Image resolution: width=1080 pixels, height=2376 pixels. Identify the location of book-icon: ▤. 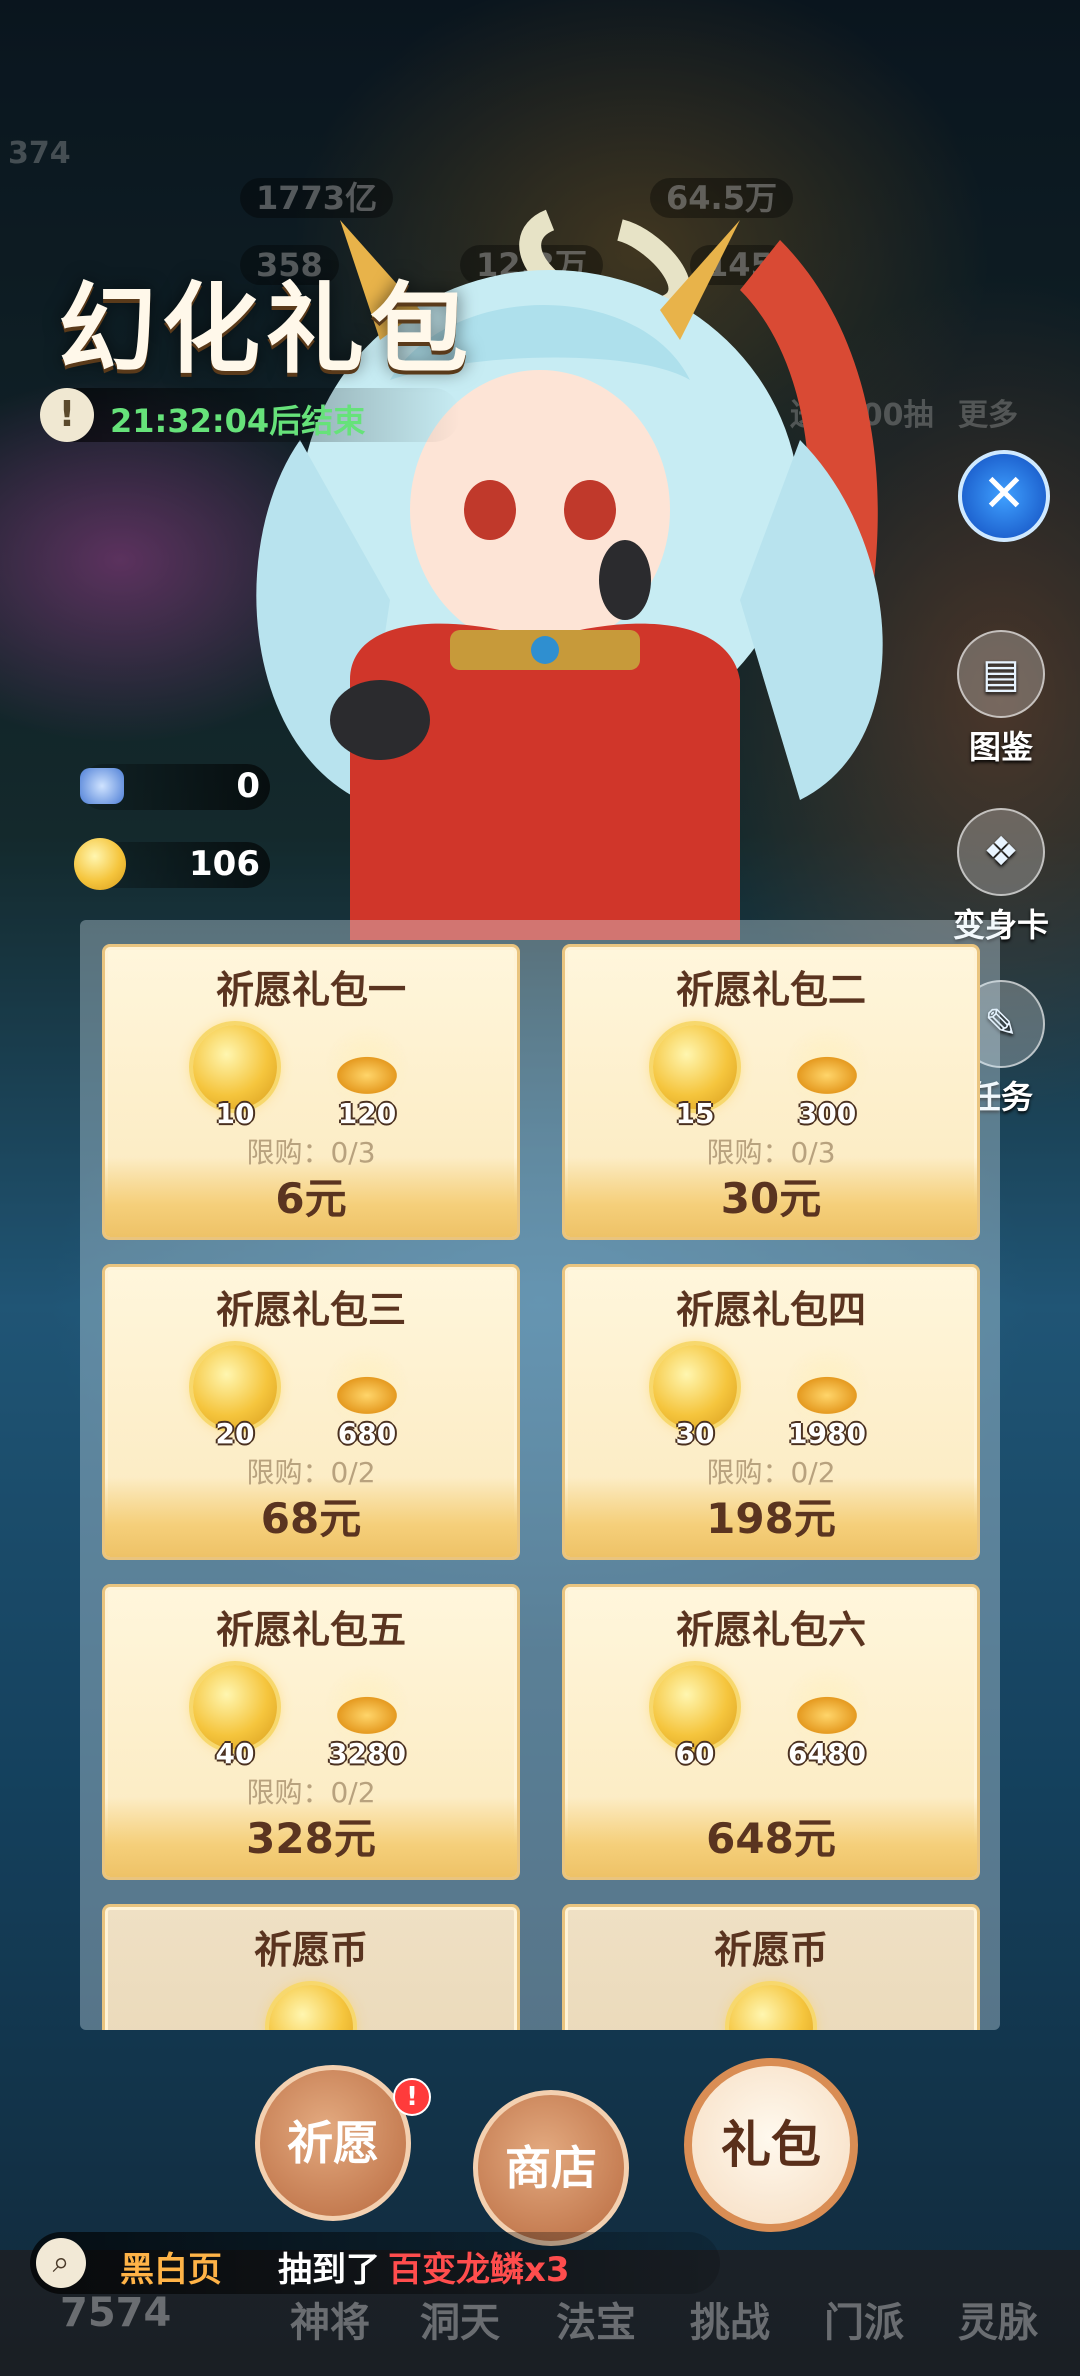
(1001, 674).